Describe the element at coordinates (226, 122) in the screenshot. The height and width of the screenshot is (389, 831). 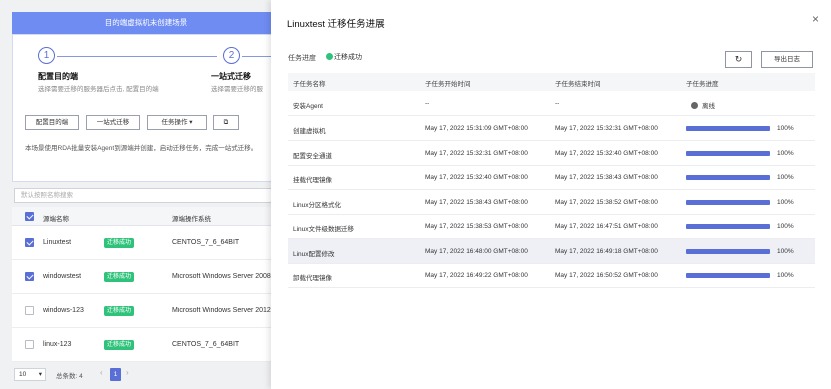
I see `external-link-button: ⧉` at that location.